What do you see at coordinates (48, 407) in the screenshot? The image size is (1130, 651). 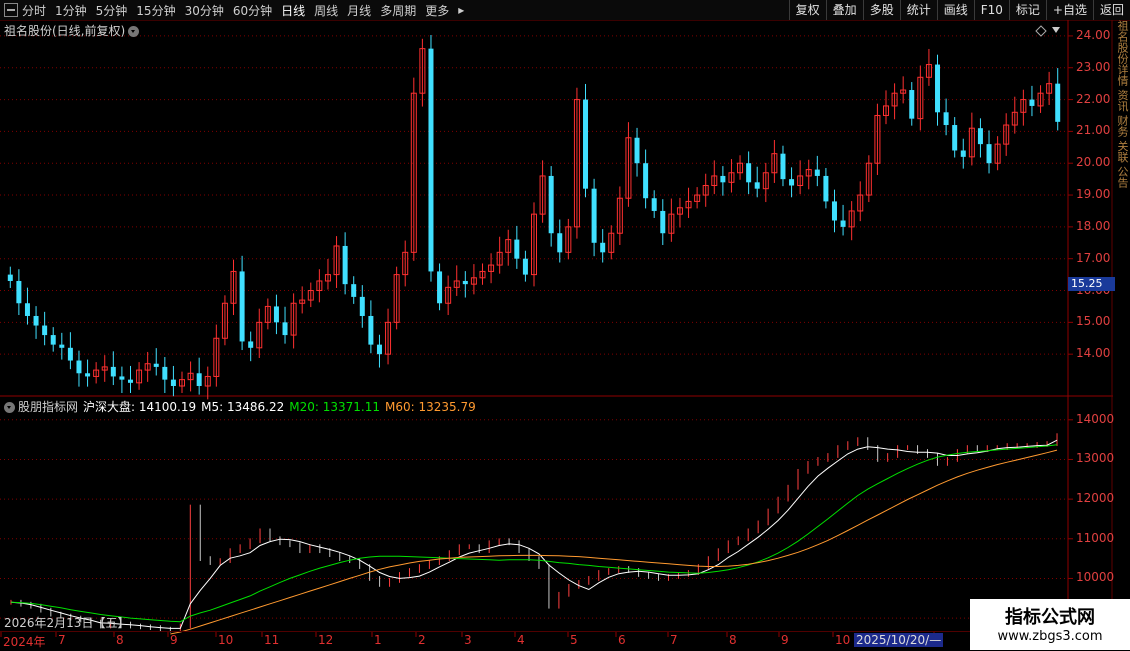 I see `indicator-source: 股朋指标网` at bounding box center [48, 407].